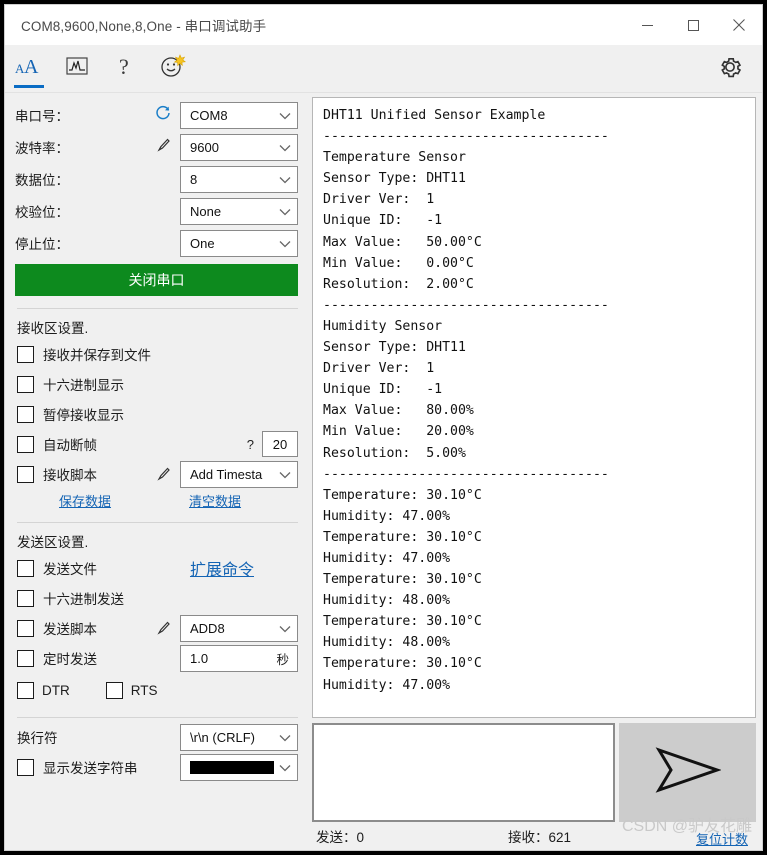  I want to click on check-receive-script: 接收脚本 Add Timesta, so click(157, 474).